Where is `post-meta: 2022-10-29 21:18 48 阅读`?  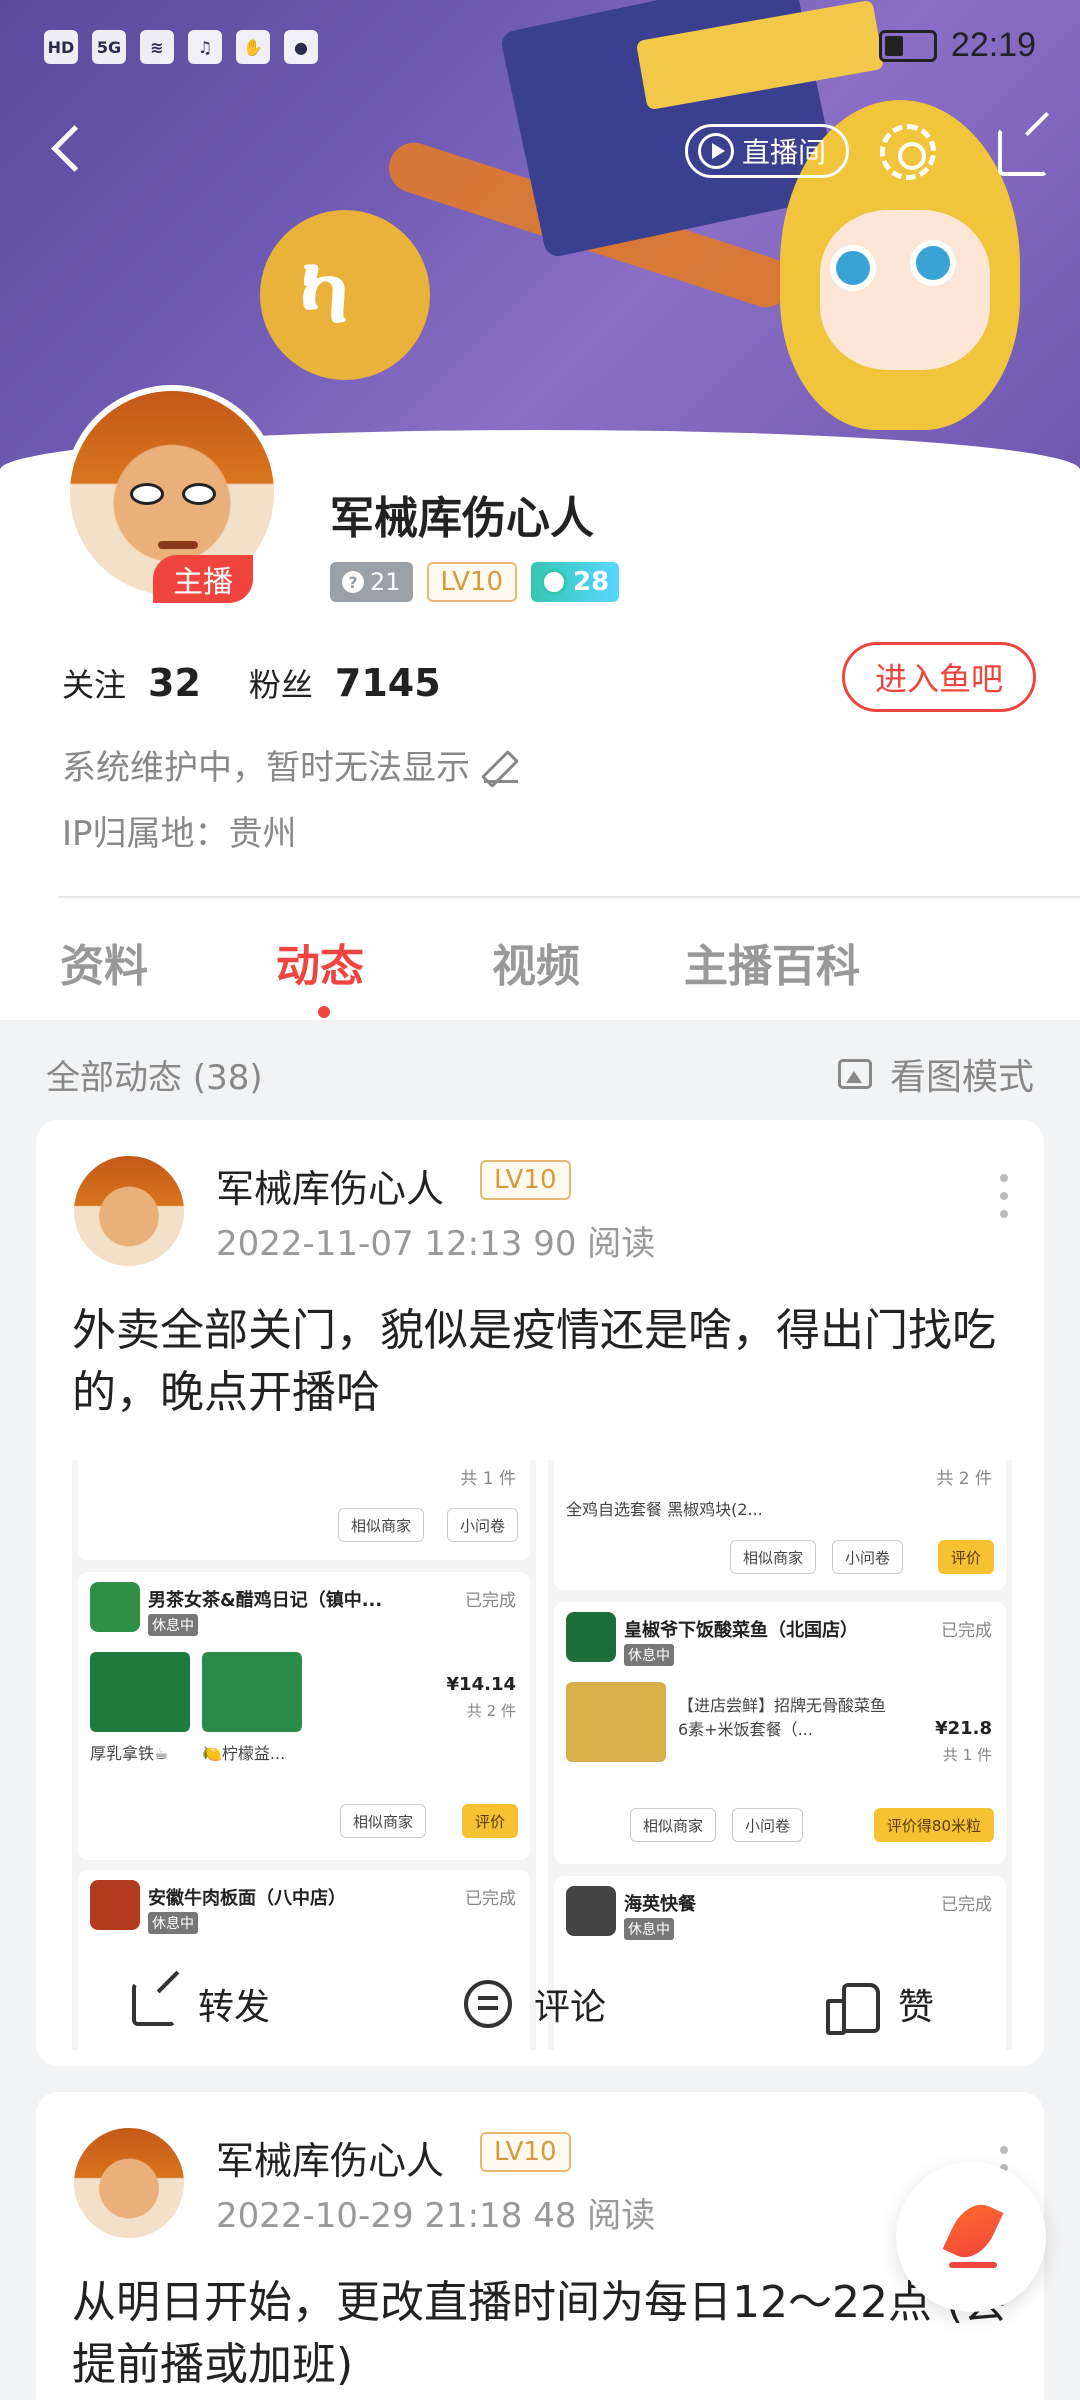 post-meta: 2022-10-29 21:18 48 阅读 is located at coordinates (436, 2216).